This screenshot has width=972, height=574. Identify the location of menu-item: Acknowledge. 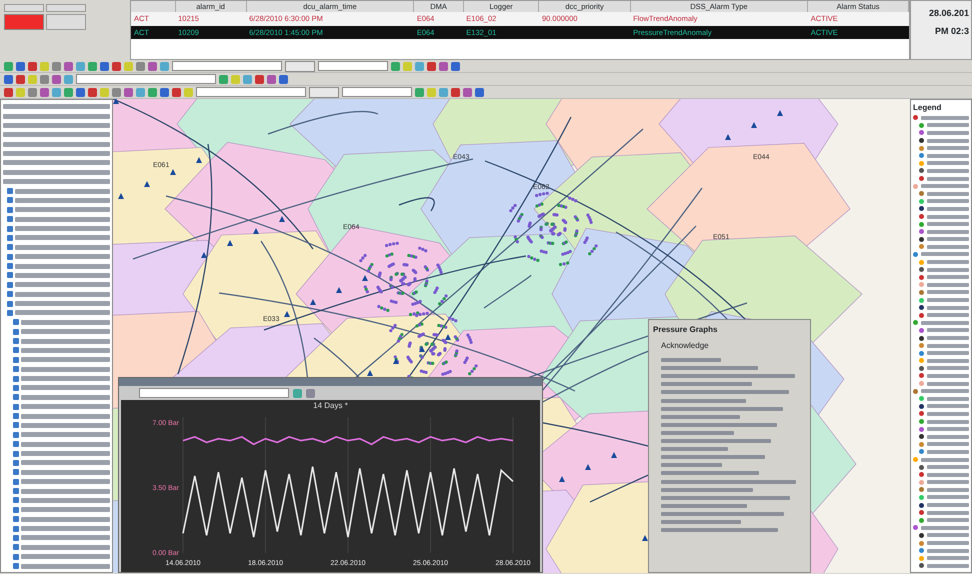
(729, 346).